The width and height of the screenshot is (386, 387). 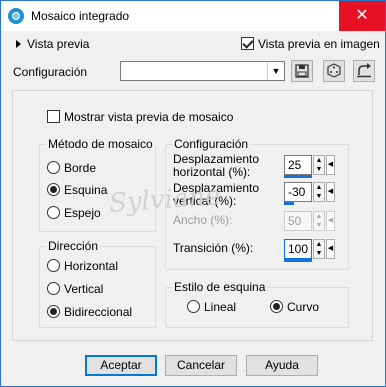 What do you see at coordinates (80, 168) in the screenshot?
I see `radio-borde-label: Borde` at bounding box center [80, 168].